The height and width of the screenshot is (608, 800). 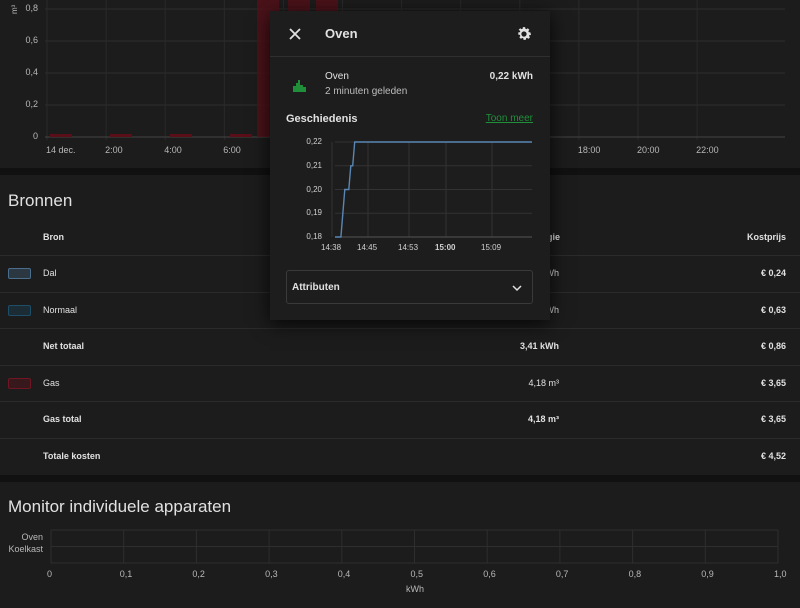 I want to click on source-cost: € 0,63, so click(x=773, y=310).